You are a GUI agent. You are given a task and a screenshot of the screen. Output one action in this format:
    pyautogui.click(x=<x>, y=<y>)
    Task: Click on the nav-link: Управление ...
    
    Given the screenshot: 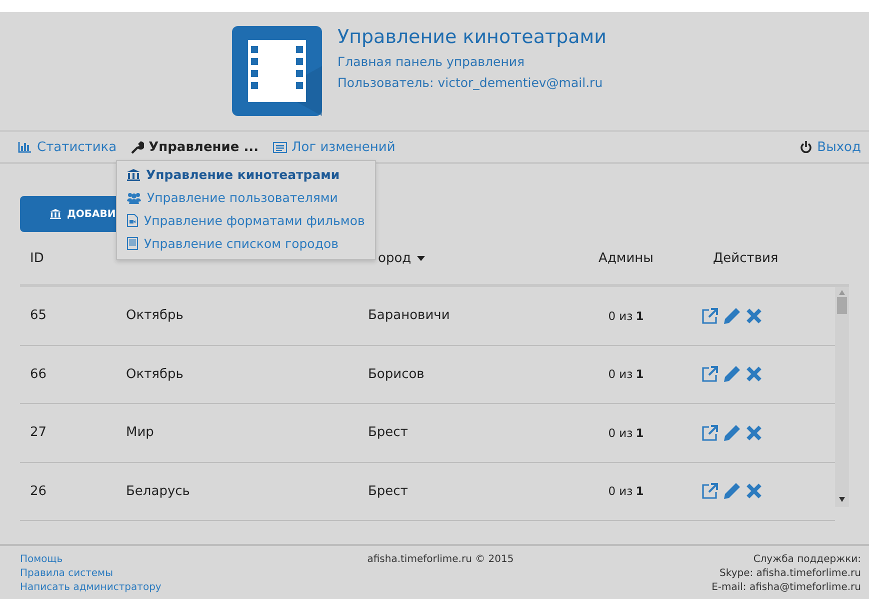 What is the action you would take?
    pyautogui.click(x=194, y=147)
    